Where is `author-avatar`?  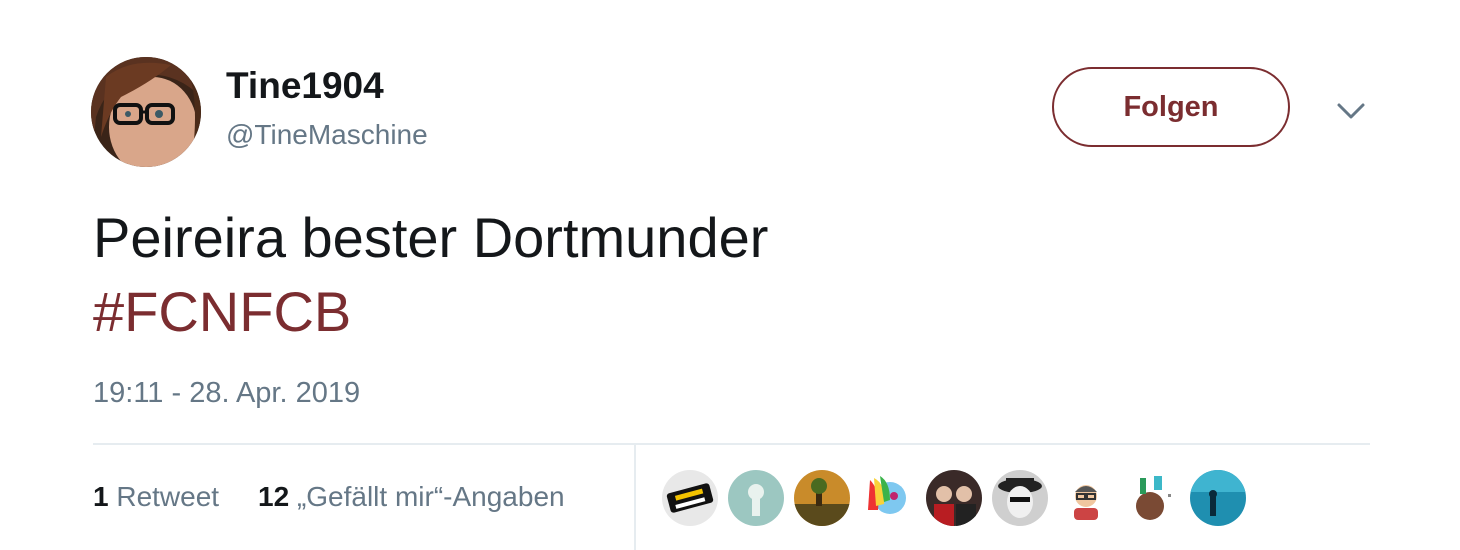 author-avatar is located at coordinates (146, 112).